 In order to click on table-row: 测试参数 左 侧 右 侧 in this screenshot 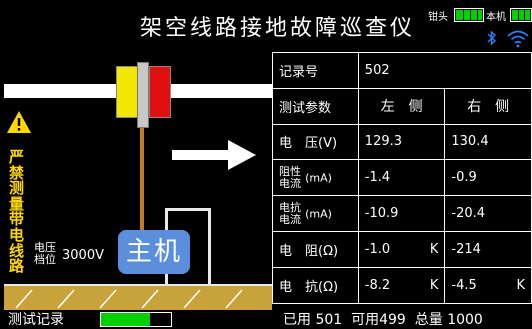, I will do `click(402, 106)`.